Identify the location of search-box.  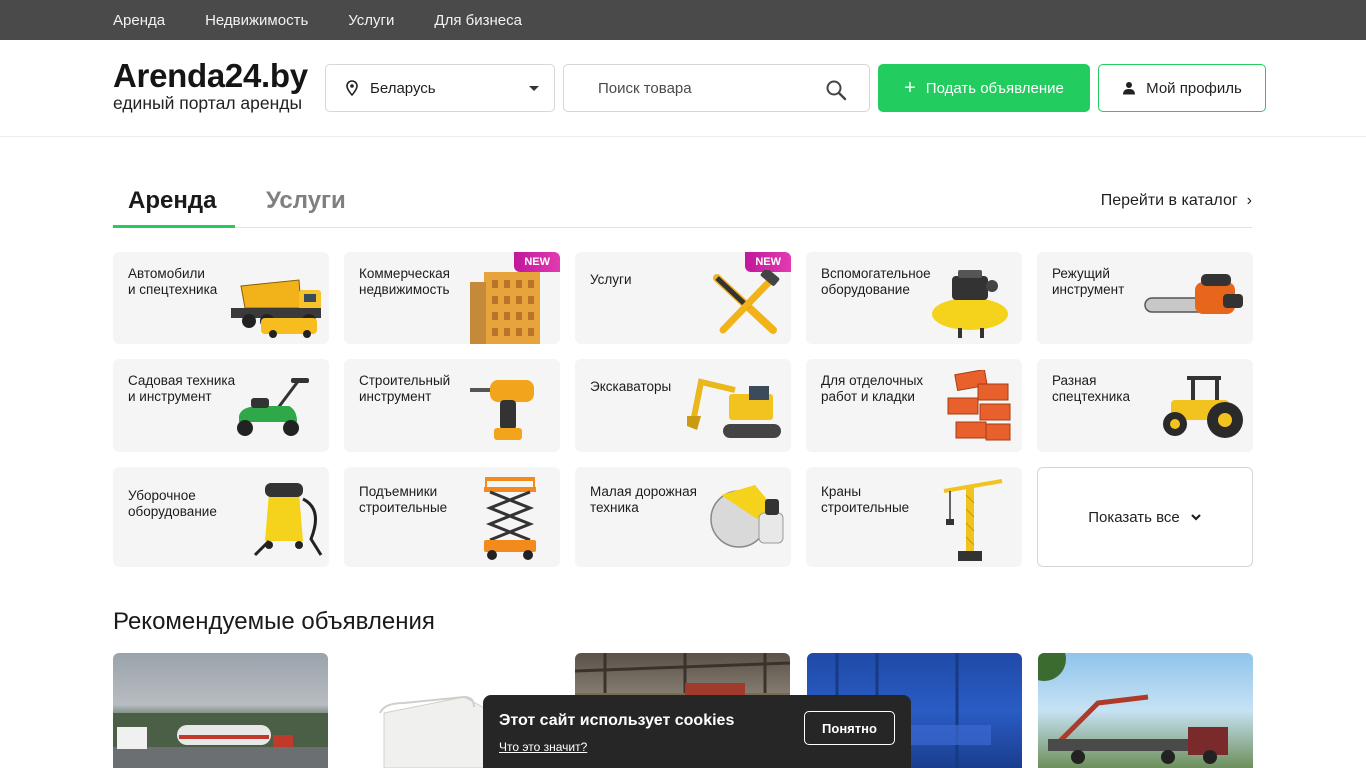
(716, 88).